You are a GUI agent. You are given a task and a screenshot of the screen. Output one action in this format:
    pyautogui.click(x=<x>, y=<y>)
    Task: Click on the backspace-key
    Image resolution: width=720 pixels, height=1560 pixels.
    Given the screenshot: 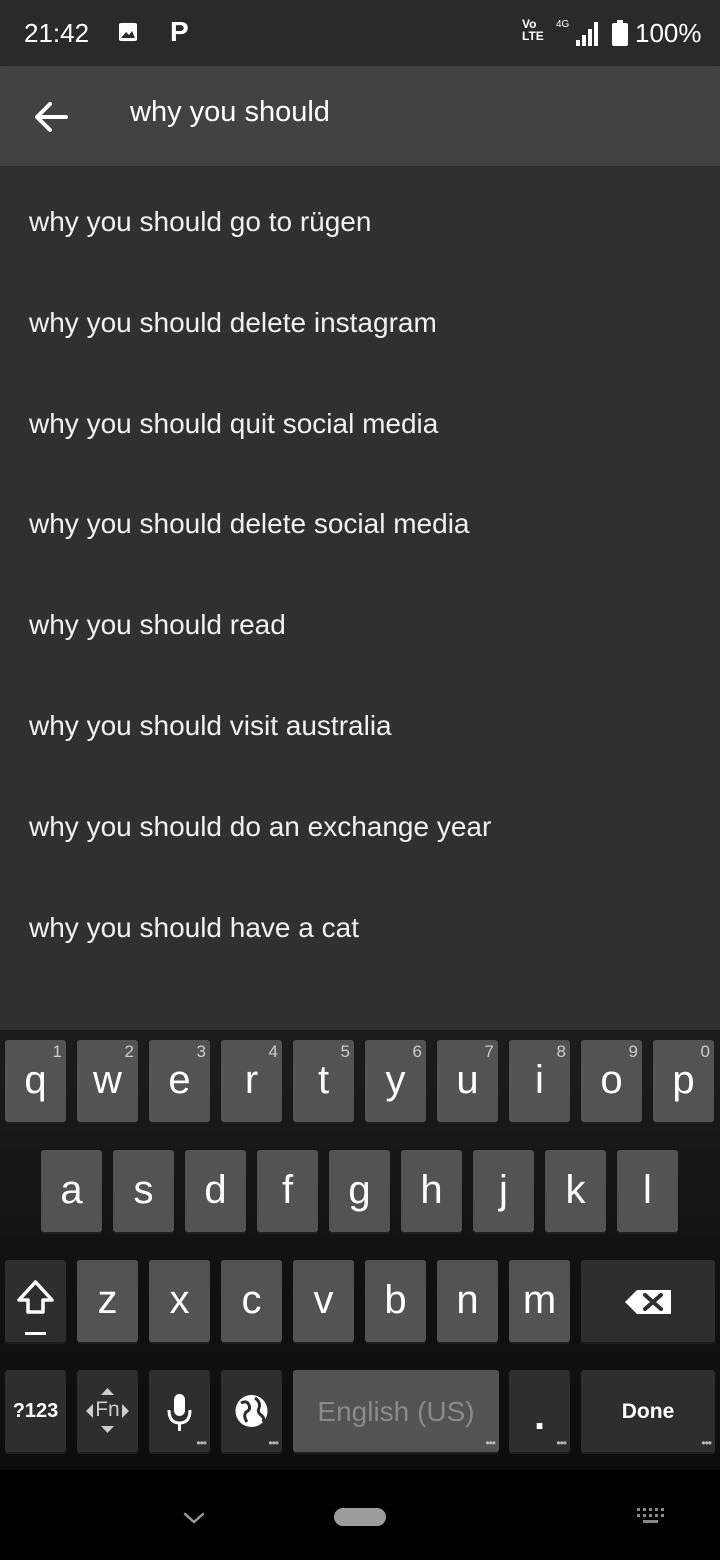 What is the action you would take?
    pyautogui.click(x=648, y=1301)
    